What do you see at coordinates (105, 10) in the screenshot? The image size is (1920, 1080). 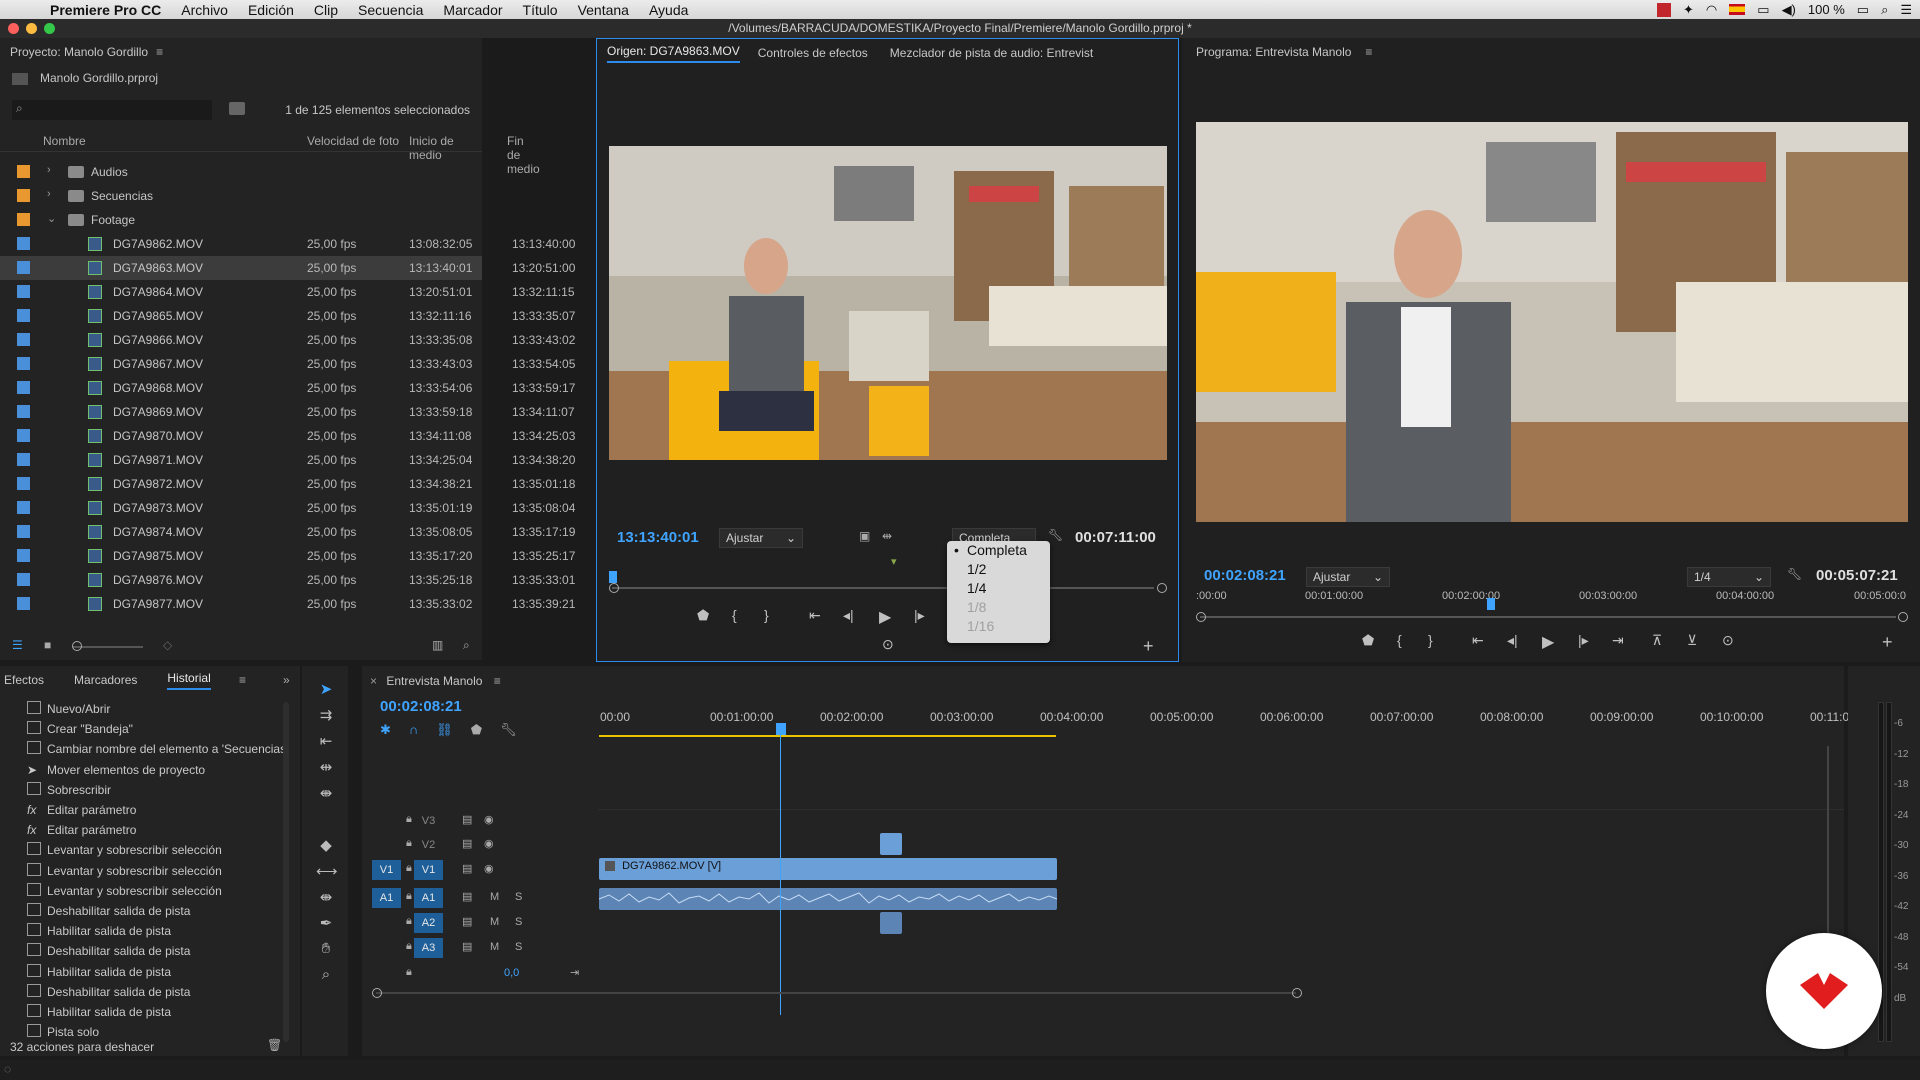 I see `menu-app-name: Premiere Pro CC` at bounding box center [105, 10].